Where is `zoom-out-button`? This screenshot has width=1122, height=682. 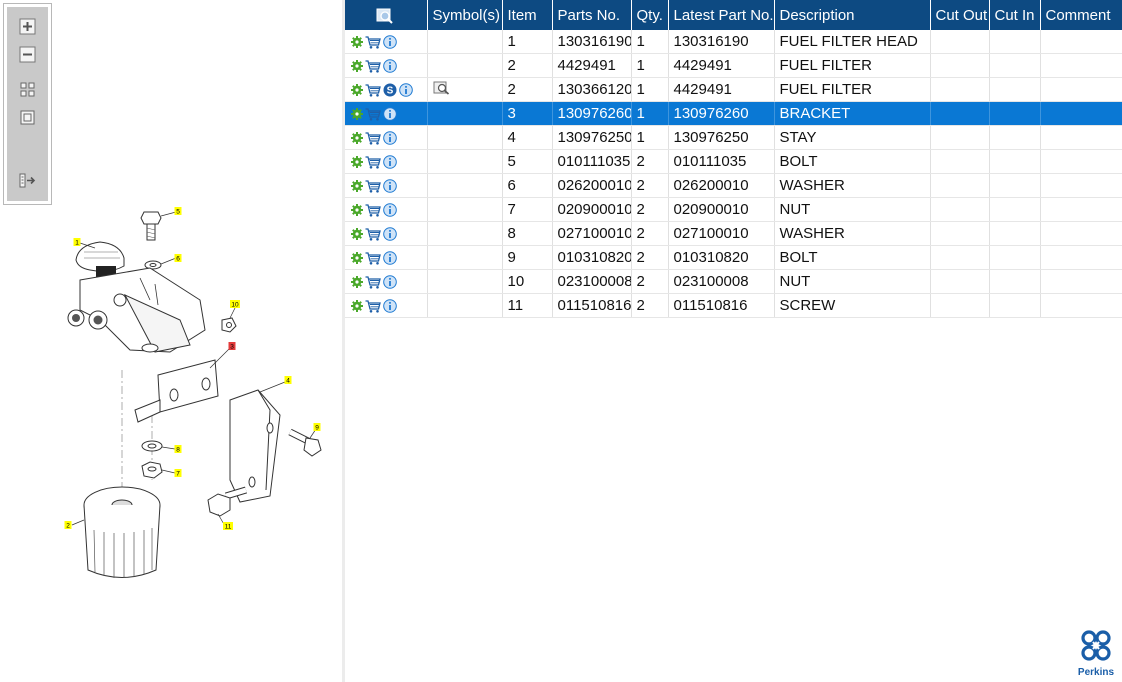
zoom-out-button is located at coordinates (27, 54).